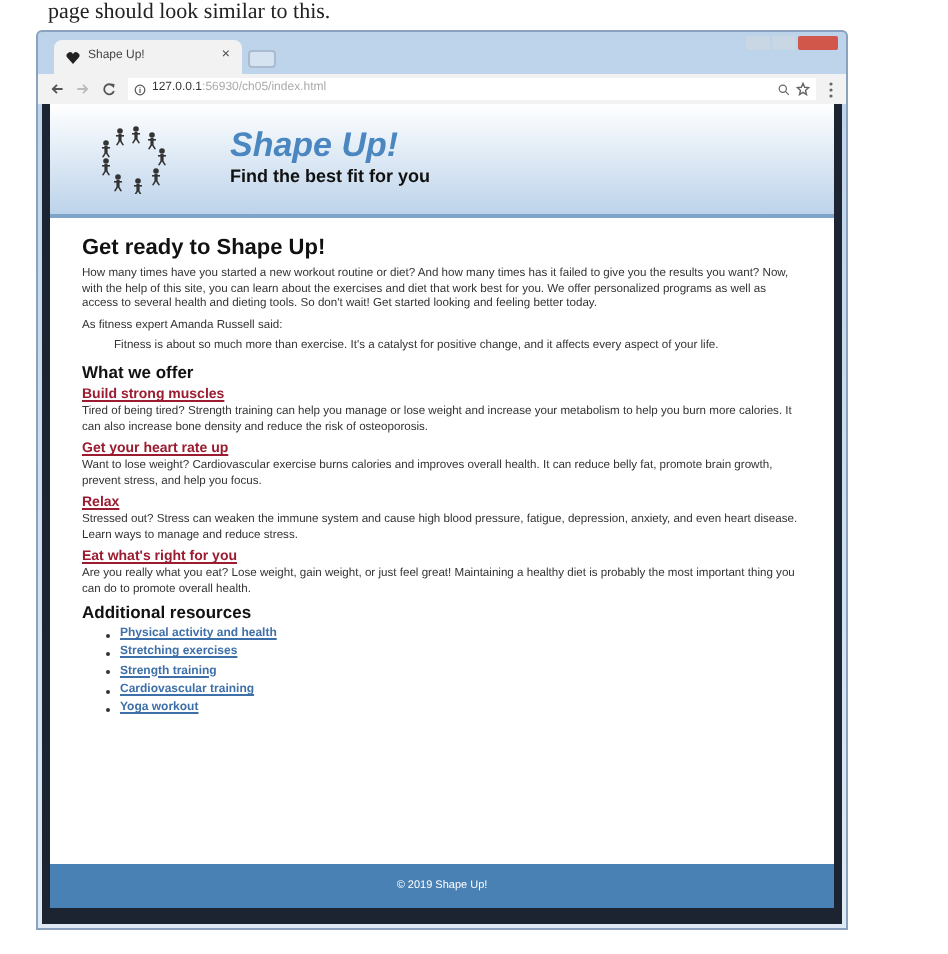  I want to click on zoom-icon, so click(784, 89).